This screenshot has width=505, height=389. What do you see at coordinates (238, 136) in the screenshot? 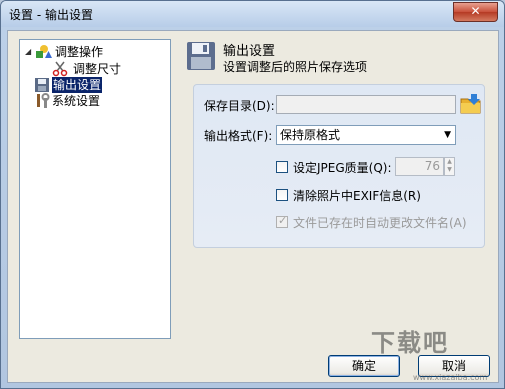
I see `format-label: 输出格式(F):` at bounding box center [238, 136].